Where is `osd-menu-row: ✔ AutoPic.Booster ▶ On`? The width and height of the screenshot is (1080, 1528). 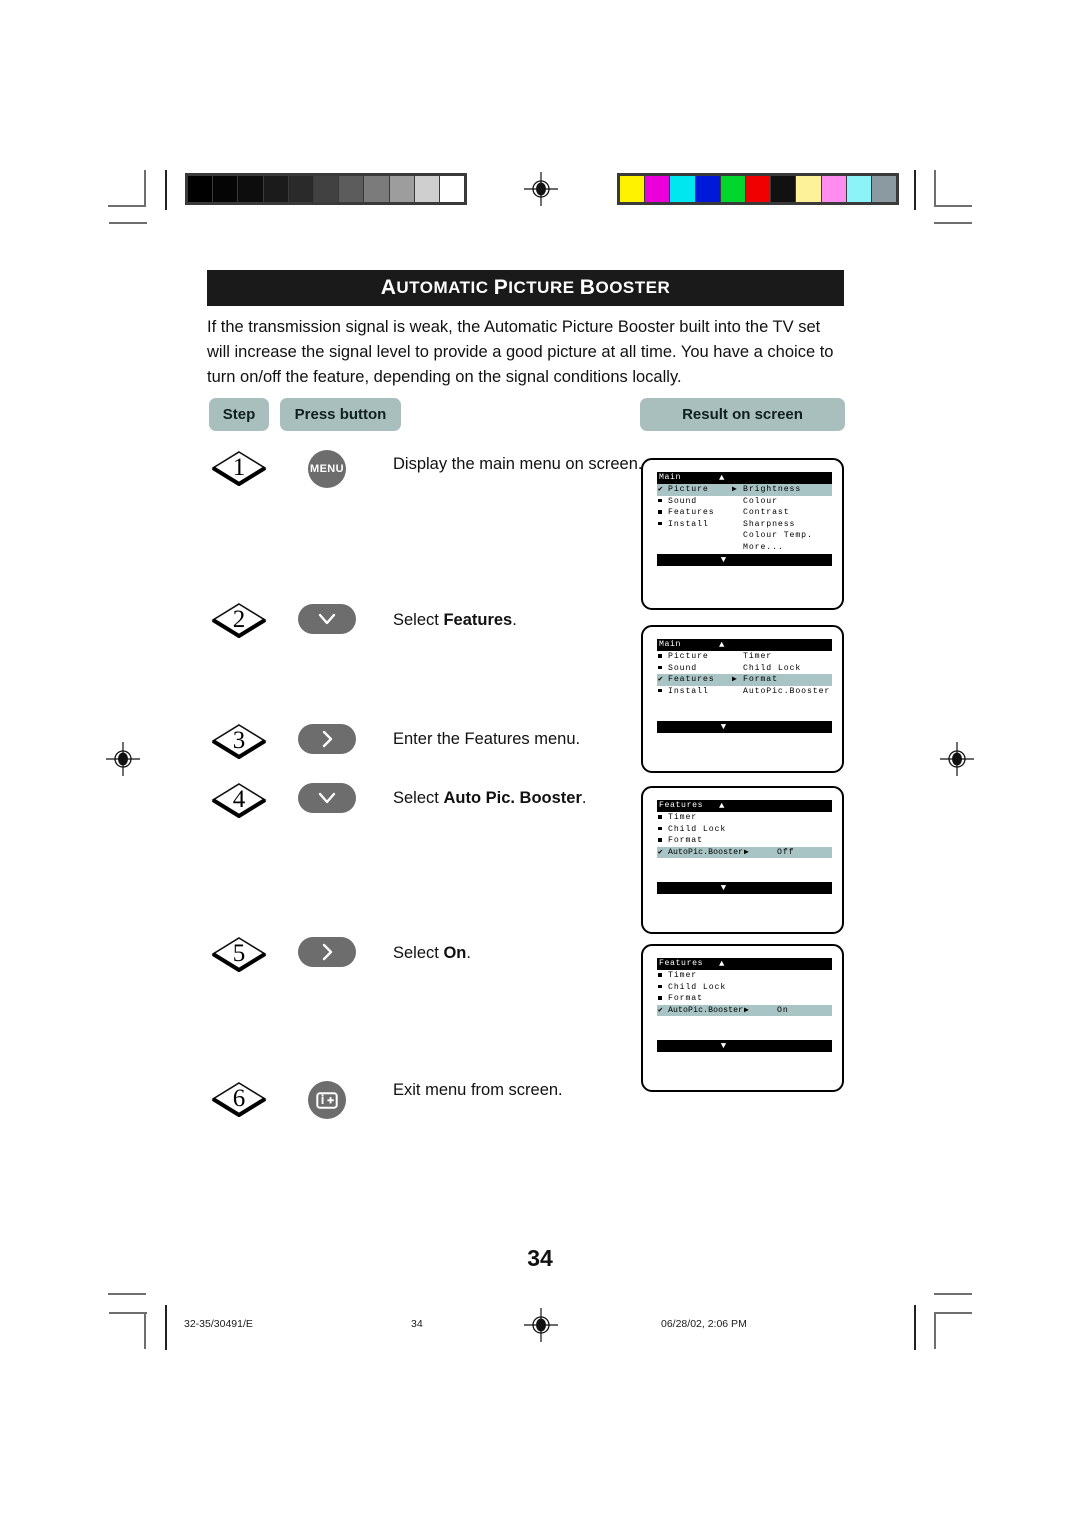 osd-menu-row: ✔ AutoPic.Booster ▶ On is located at coordinates (744, 1010).